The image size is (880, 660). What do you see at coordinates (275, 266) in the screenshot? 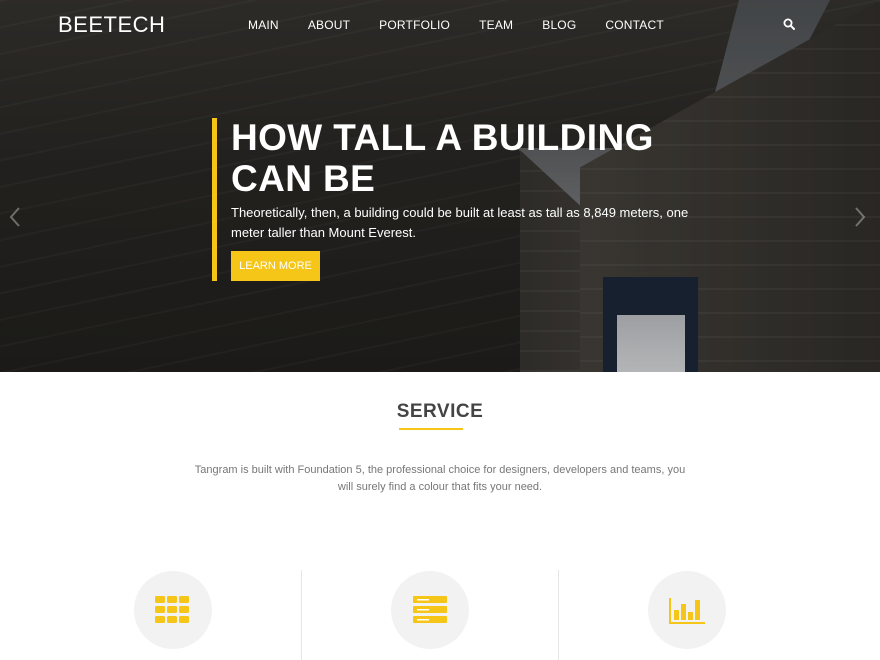
I see `learn-more-button: LEARN MORE` at bounding box center [275, 266].